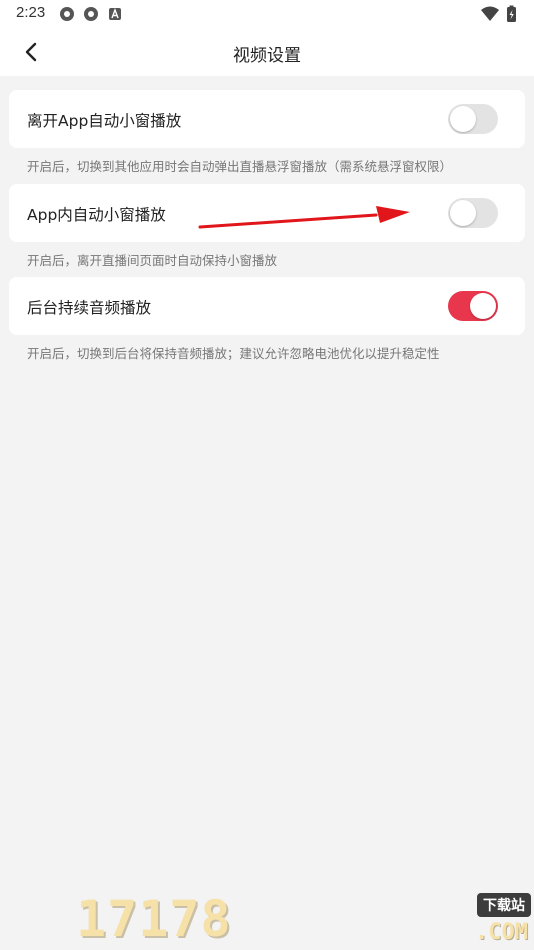 Image resolution: width=534 pixels, height=950 pixels. What do you see at coordinates (154, 919) in the screenshot?
I see `watermark-logo-numbers: 17178` at bounding box center [154, 919].